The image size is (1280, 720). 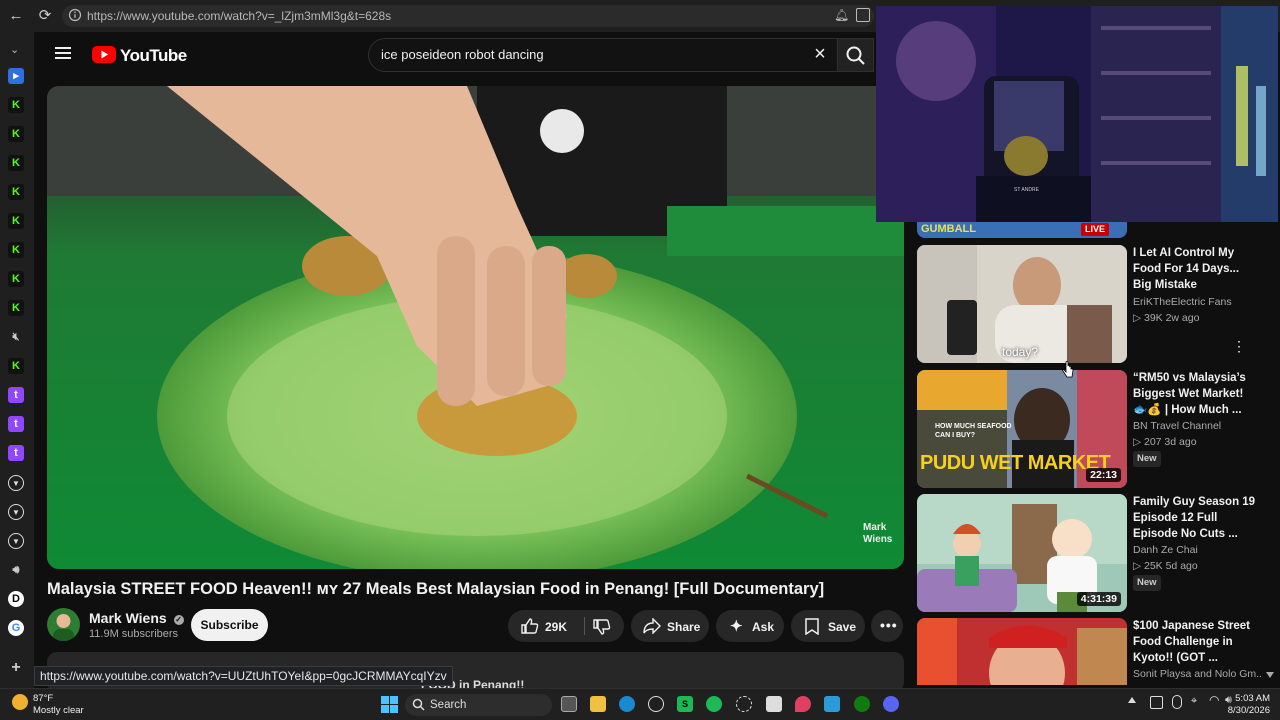 What do you see at coordinates (1022, 651) in the screenshot?
I see `recommendation-thumbnail` at bounding box center [1022, 651].